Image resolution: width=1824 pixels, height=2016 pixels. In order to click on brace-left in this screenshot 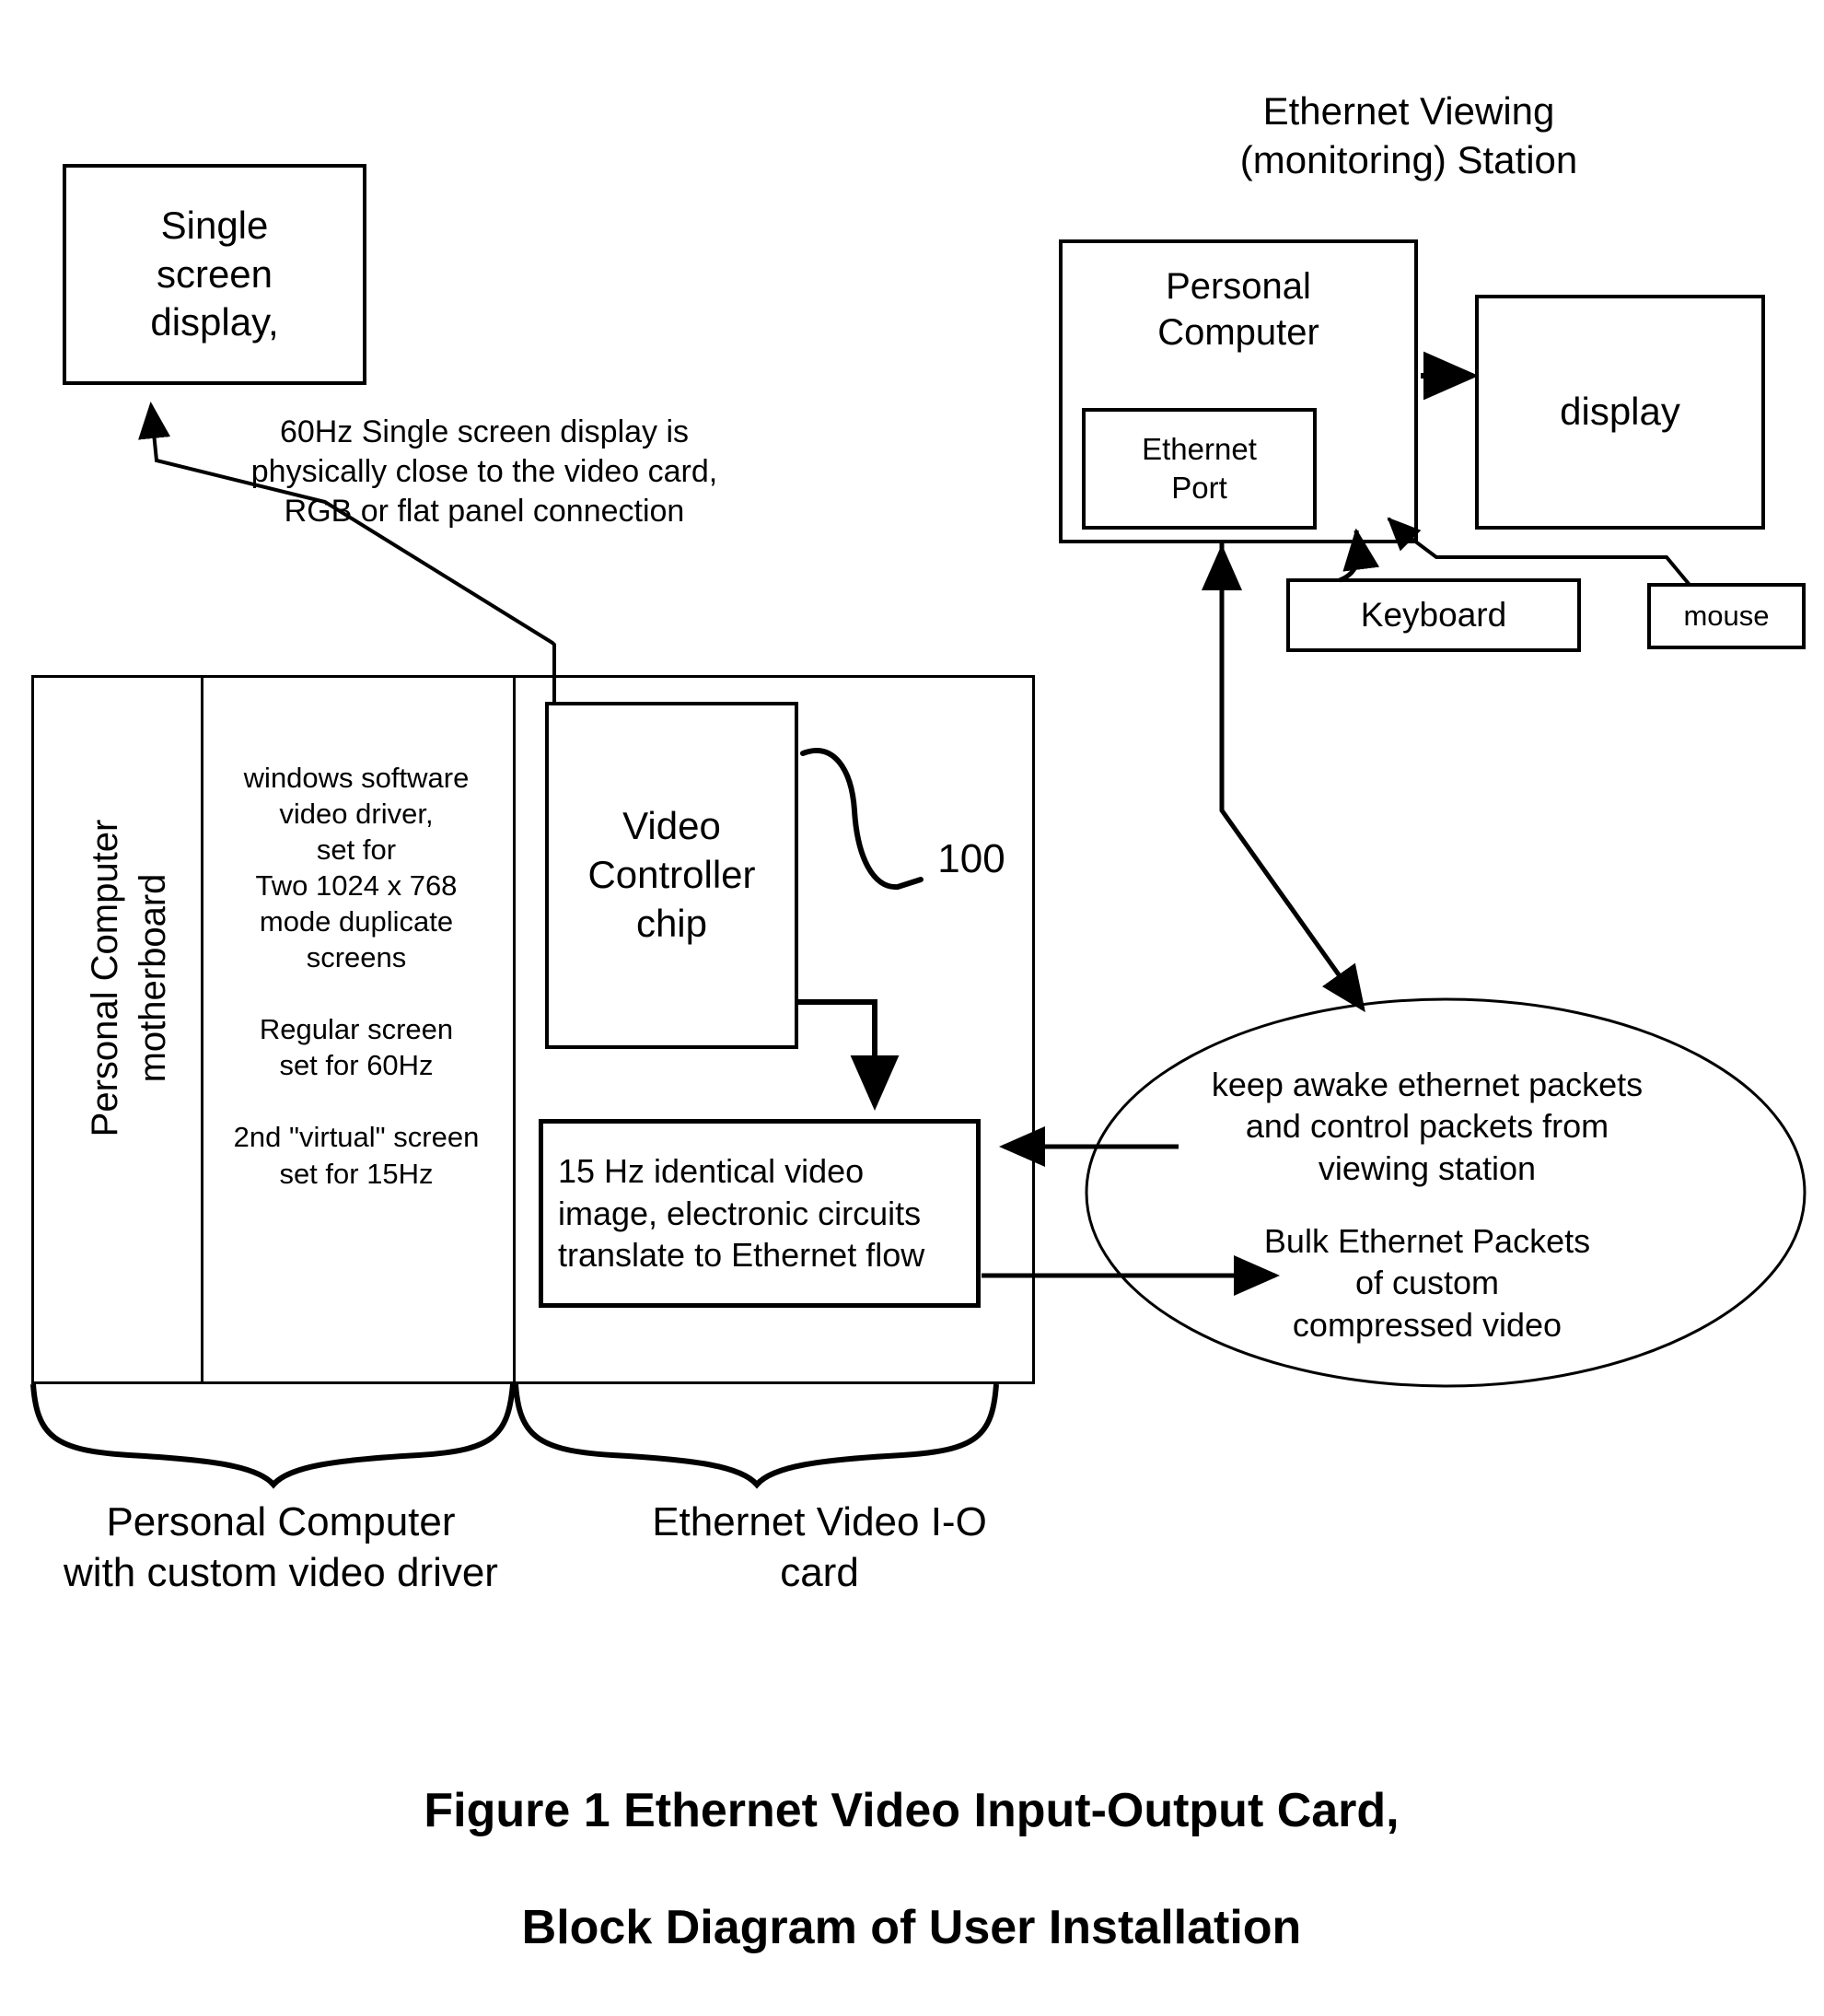, I will do `click(273, 1436)`.